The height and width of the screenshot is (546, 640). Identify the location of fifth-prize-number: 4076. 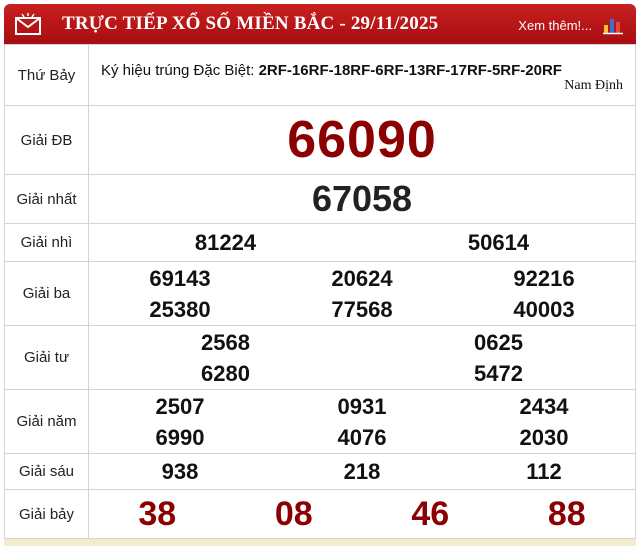
(362, 437).